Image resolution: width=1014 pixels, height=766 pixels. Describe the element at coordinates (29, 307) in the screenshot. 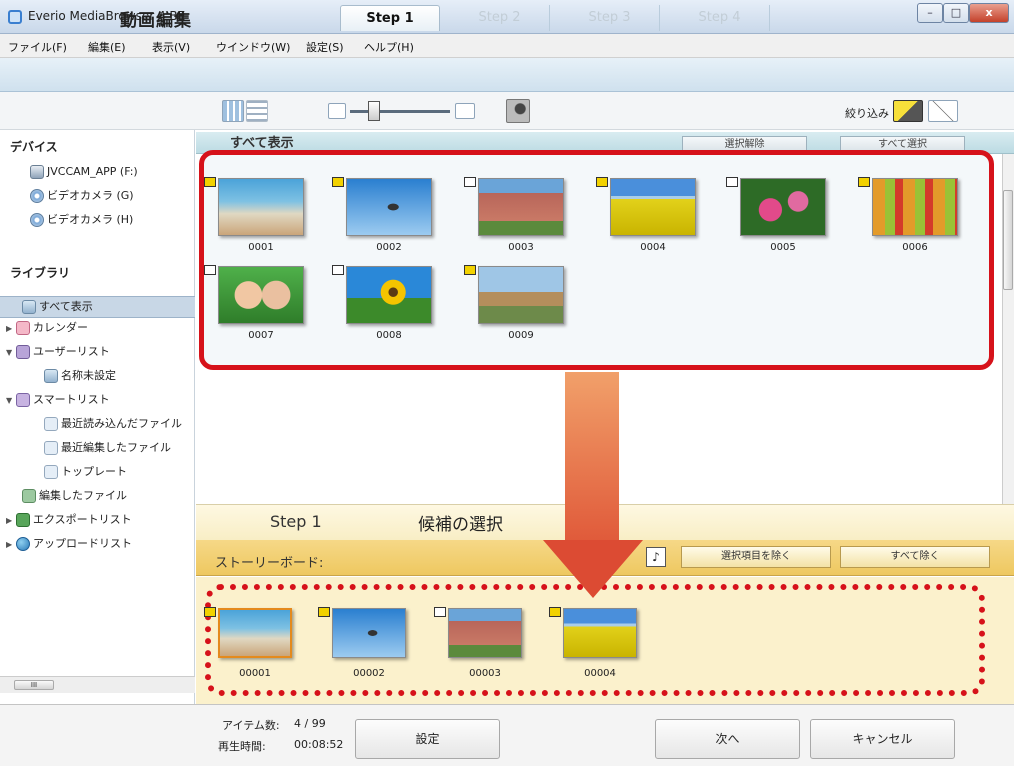

I see `library-icon` at that location.